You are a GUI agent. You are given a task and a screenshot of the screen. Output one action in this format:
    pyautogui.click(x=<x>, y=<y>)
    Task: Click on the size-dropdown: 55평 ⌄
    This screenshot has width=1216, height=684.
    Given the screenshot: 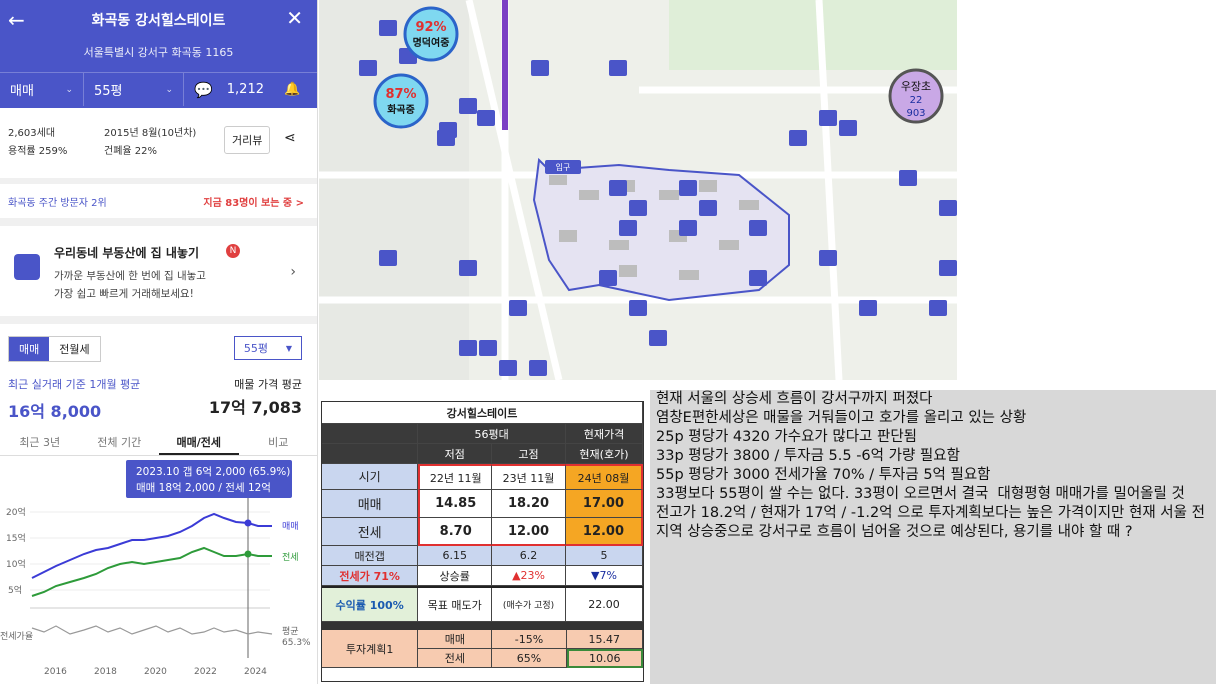 What is the action you would take?
    pyautogui.click(x=134, y=89)
    